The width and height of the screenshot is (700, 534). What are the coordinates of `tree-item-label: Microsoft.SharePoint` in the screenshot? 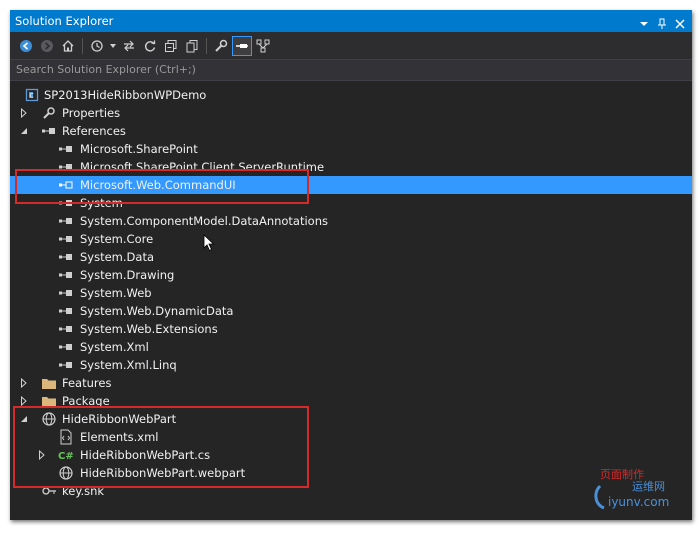 It's located at (139, 149).